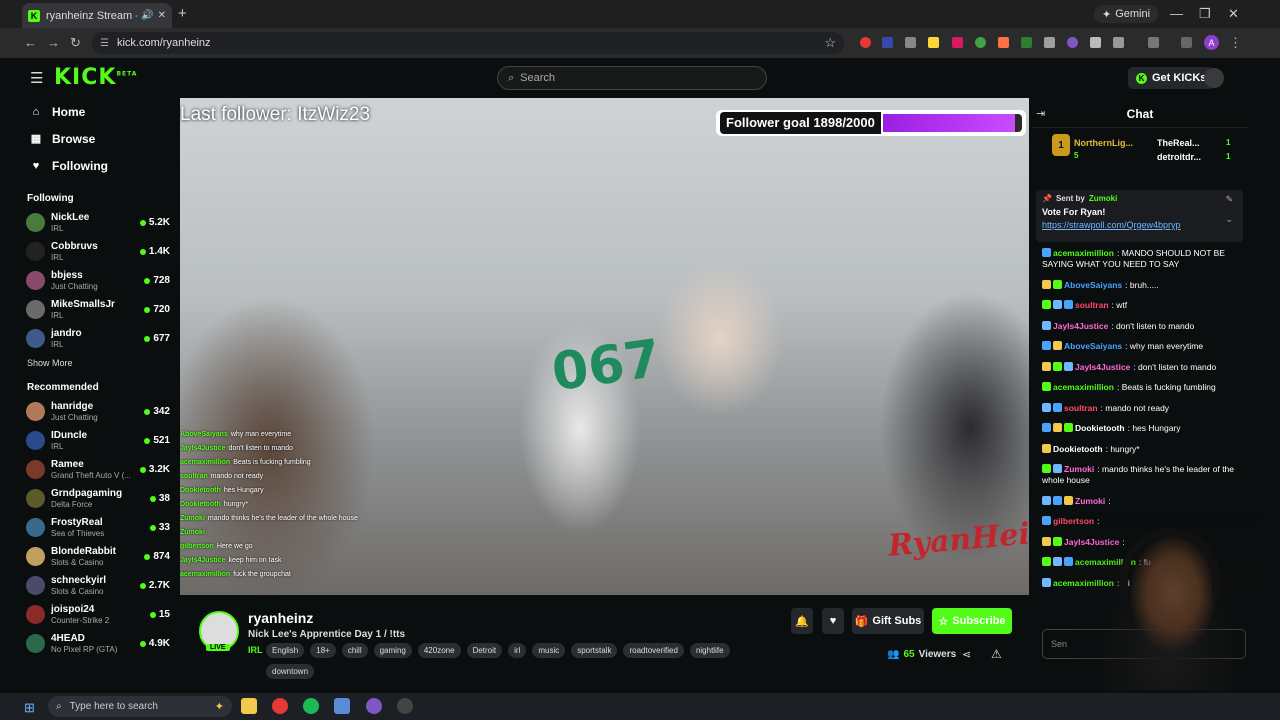 The height and width of the screenshot is (720, 1280). What do you see at coordinates (140, 706) in the screenshot?
I see `taskbar-search: ⌕ Type here to search ✦` at bounding box center [140, 706].